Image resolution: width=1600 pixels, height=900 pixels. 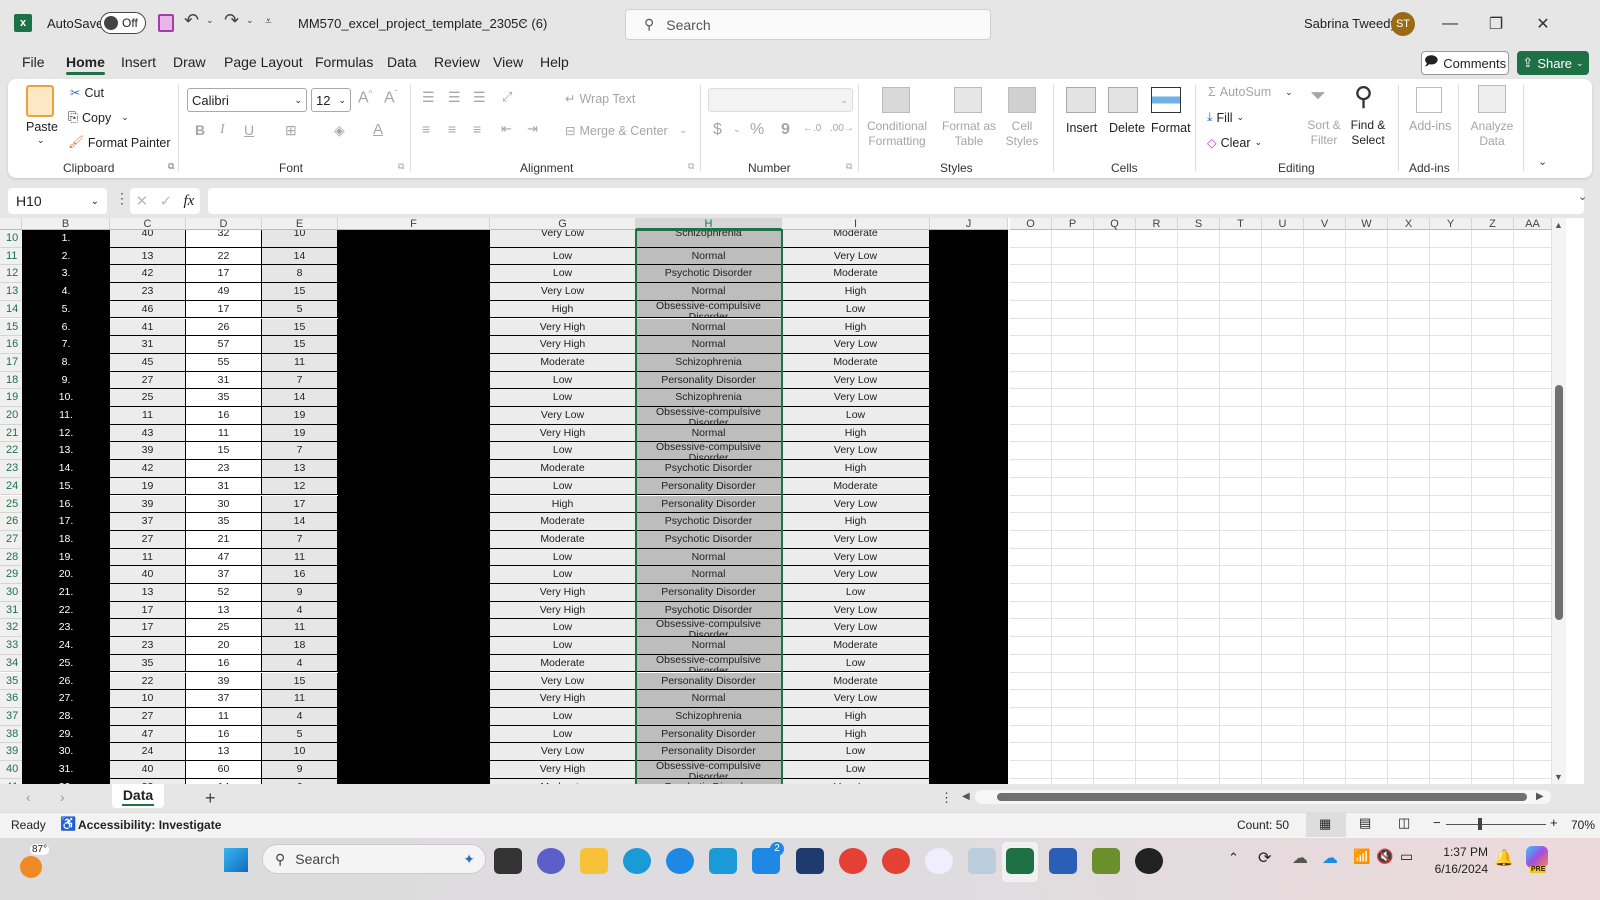 What do you see at coordinates (1127, 128) in the screenshot?
I see `delete-cells-button: Delete` at bounding box center [1127, 128].